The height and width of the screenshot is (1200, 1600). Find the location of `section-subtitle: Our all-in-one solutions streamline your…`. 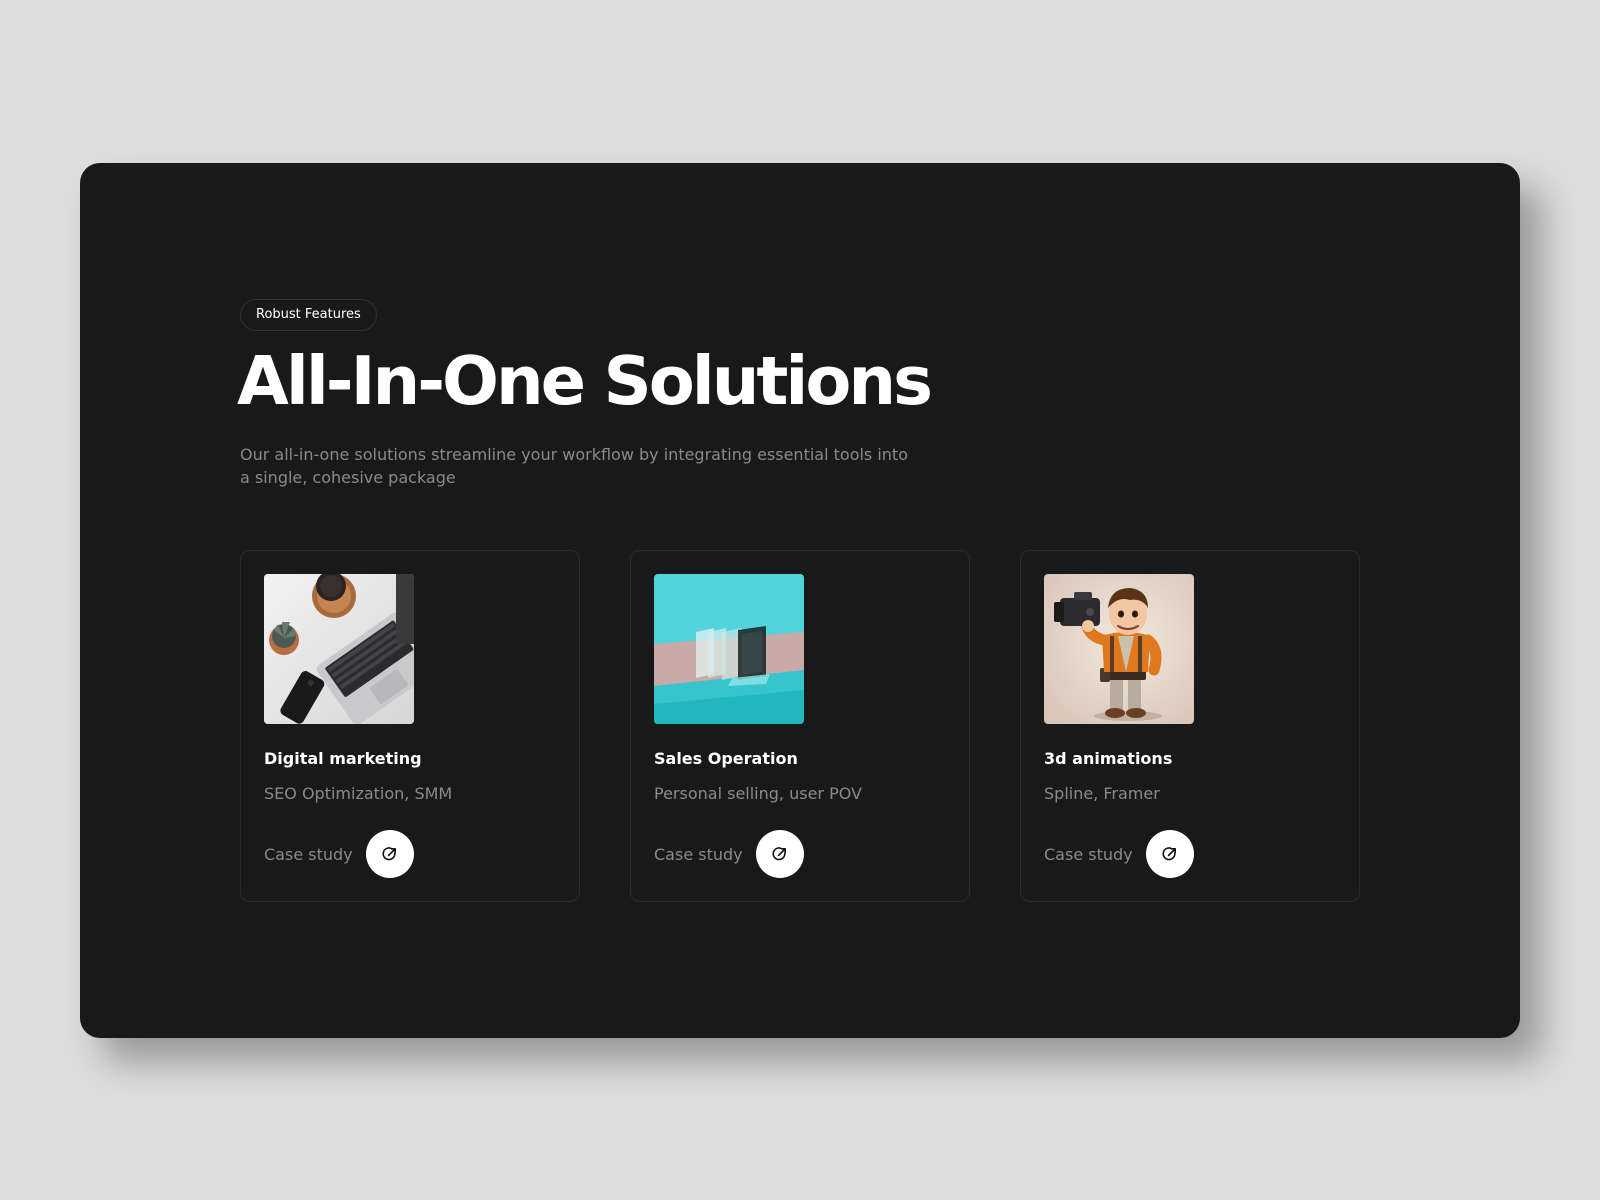

section-subtitle: Our all-in-one solutions streamline your… is located at coordinates (574, 466).